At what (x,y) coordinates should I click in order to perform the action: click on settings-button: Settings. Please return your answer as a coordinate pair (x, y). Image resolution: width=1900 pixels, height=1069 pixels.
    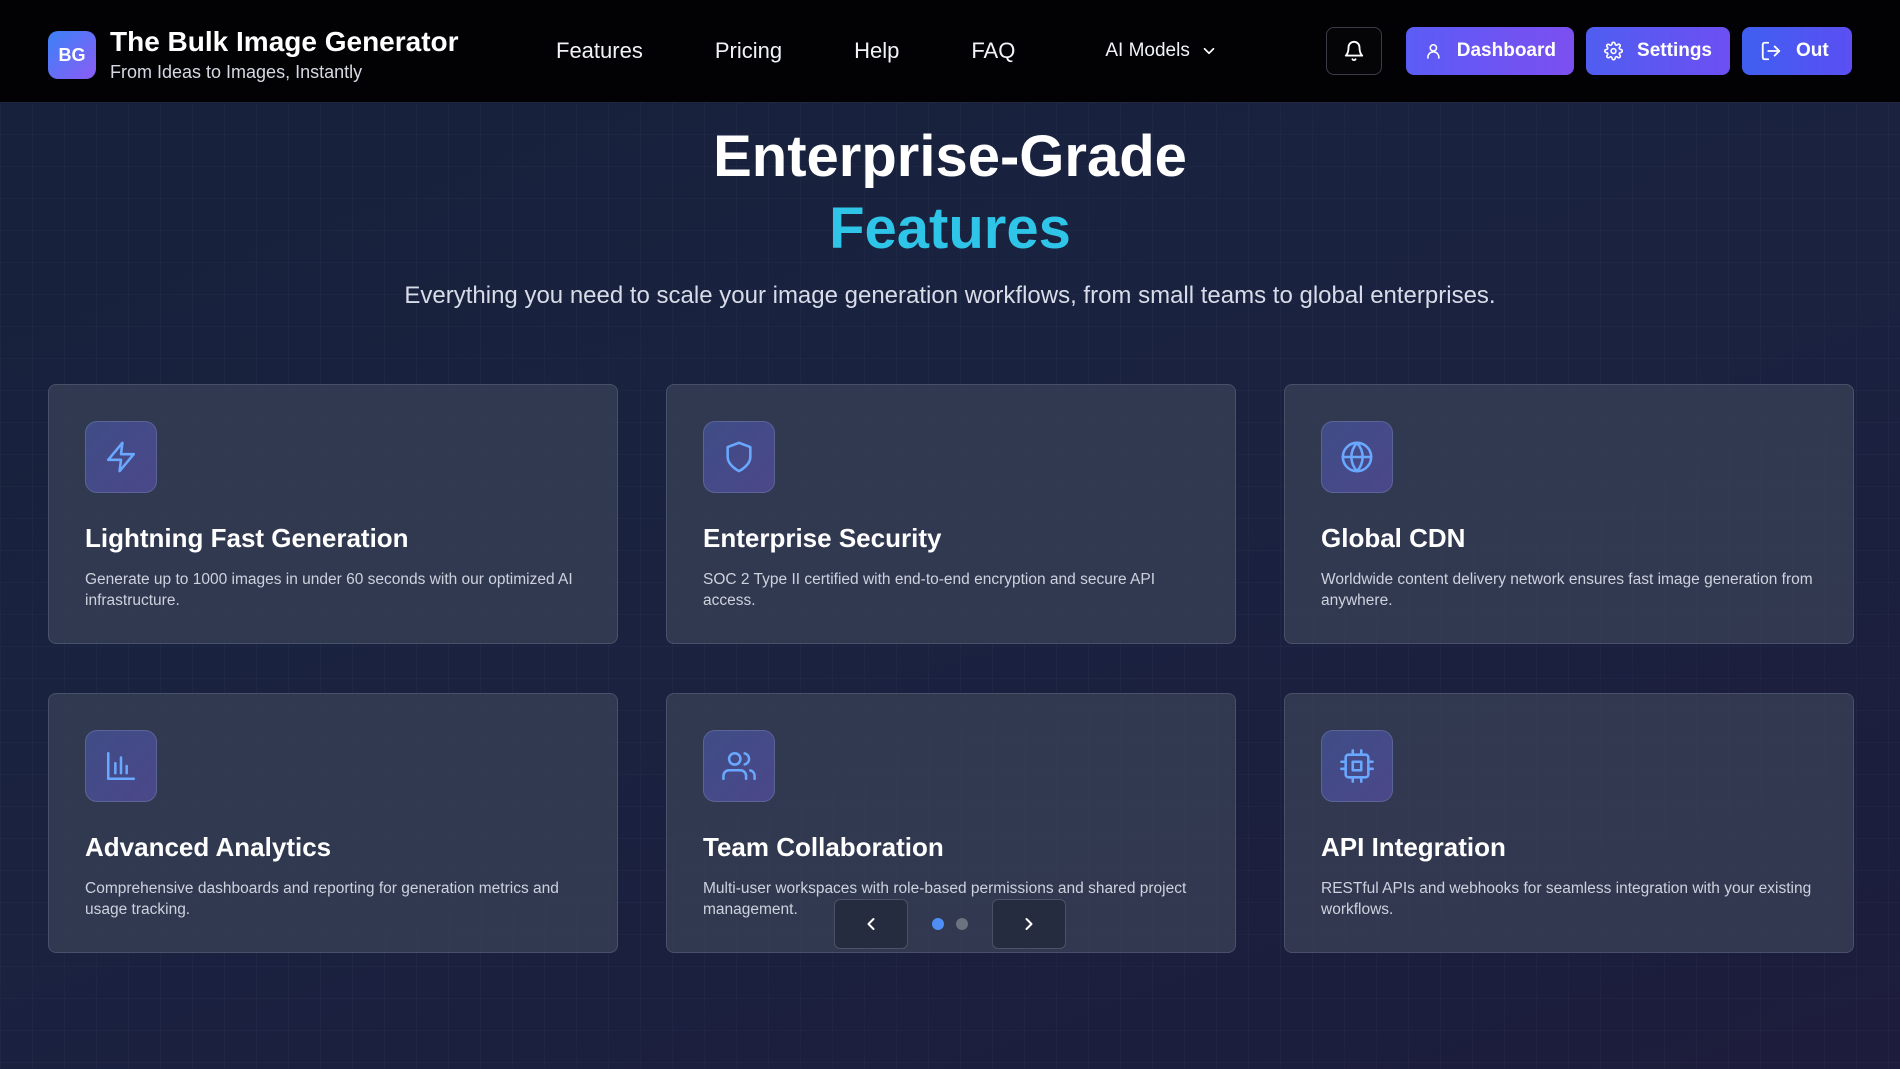
    Looking at the image, I should click on (1658, 51).